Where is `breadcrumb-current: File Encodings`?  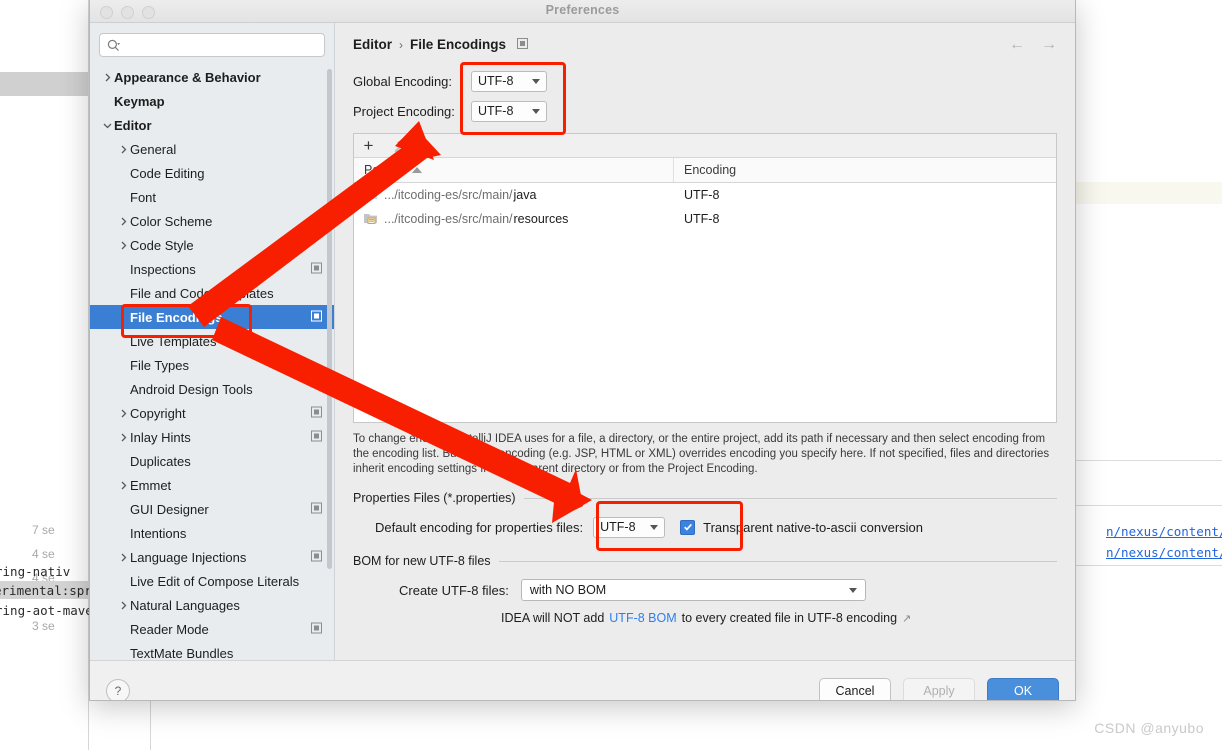 breadcrumb-current: File Encodings is located at coordinates (458, 44).